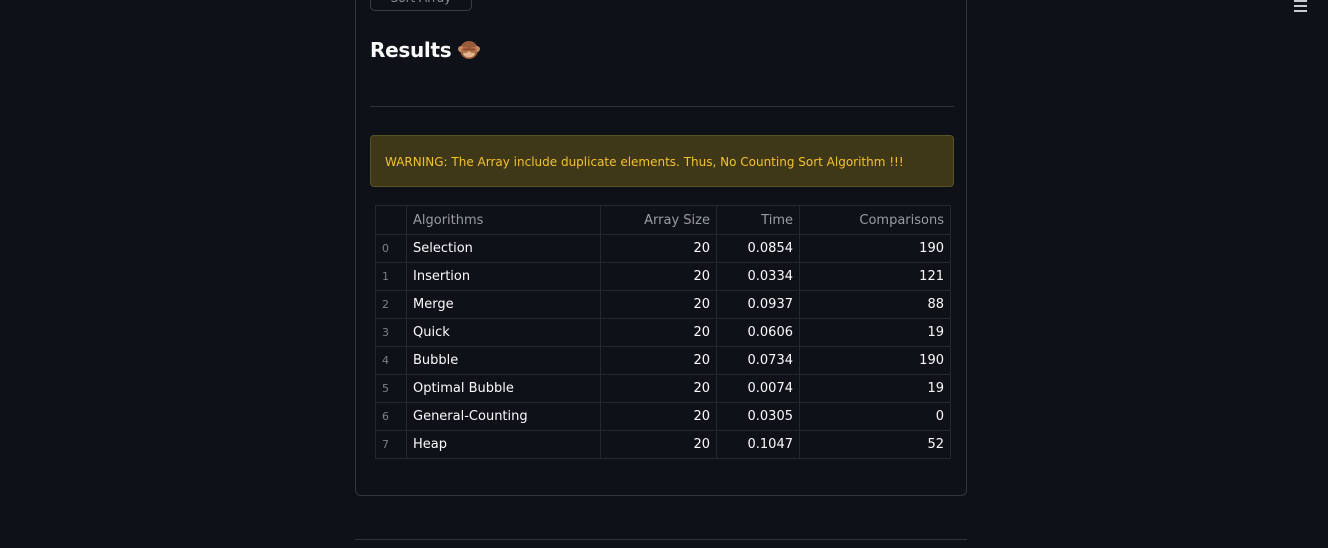 The width and height of the screenshot is (1328, 548). Describe the element at coordinates (503, 416) in the screenshot. I see `algorithm-cell: General-Counting` at that location.